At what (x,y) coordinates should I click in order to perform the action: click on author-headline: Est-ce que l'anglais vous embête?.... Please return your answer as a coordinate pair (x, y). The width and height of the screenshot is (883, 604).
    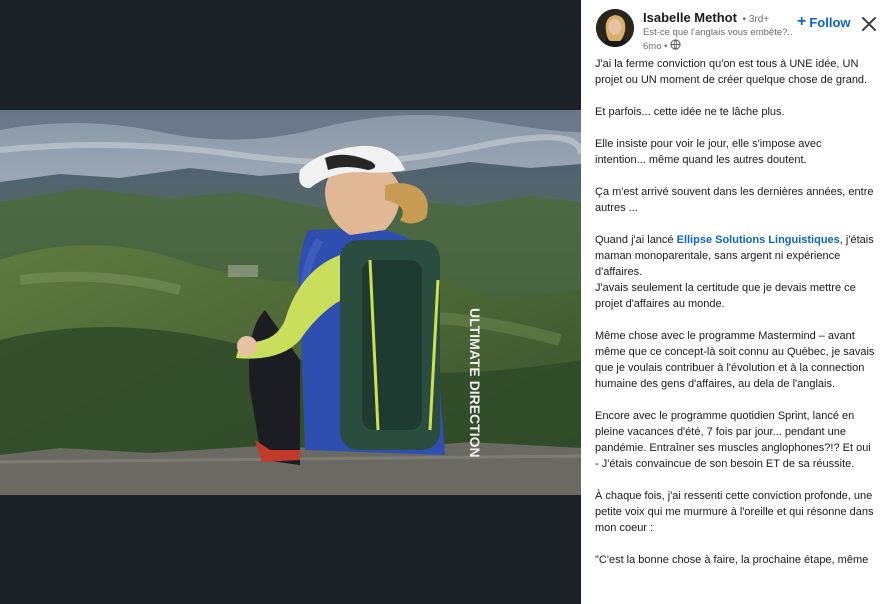
    Looking at the image, I should click on (718, 32).